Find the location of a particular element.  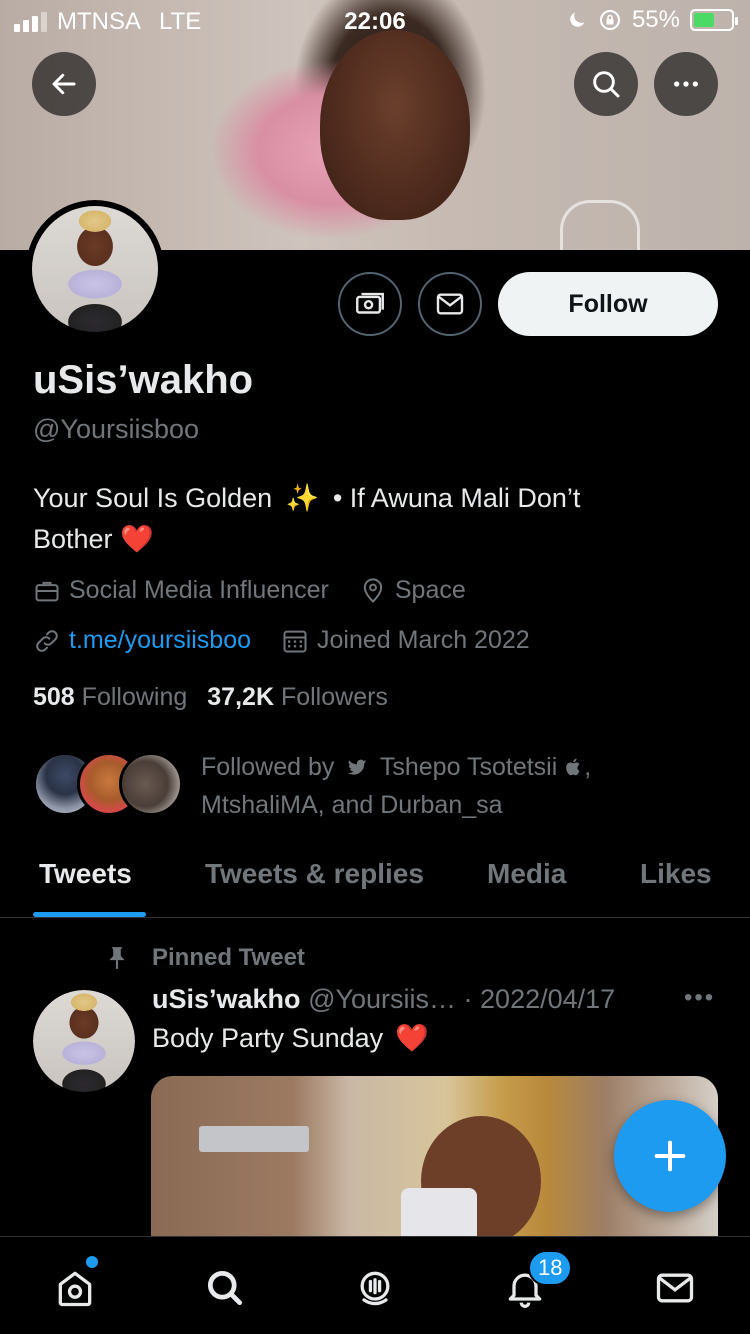

profile-category: Social Media Influencer is located at coordinates (199, 590).